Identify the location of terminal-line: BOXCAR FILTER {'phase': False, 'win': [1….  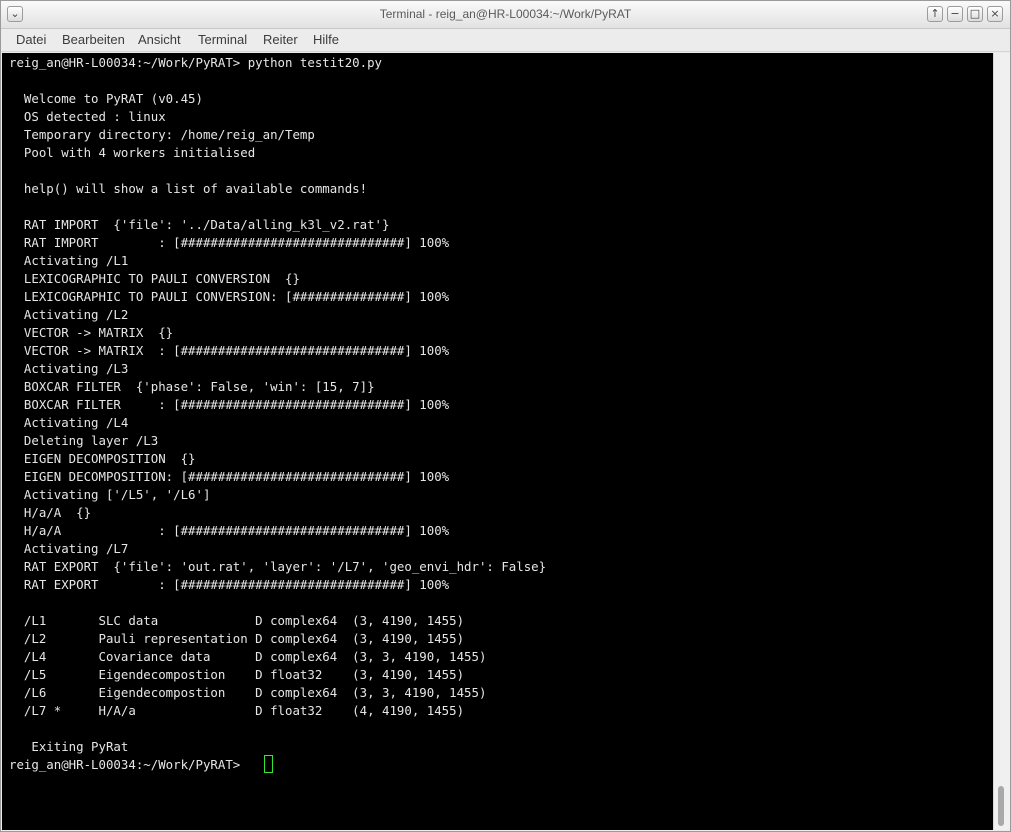
(192, 386).